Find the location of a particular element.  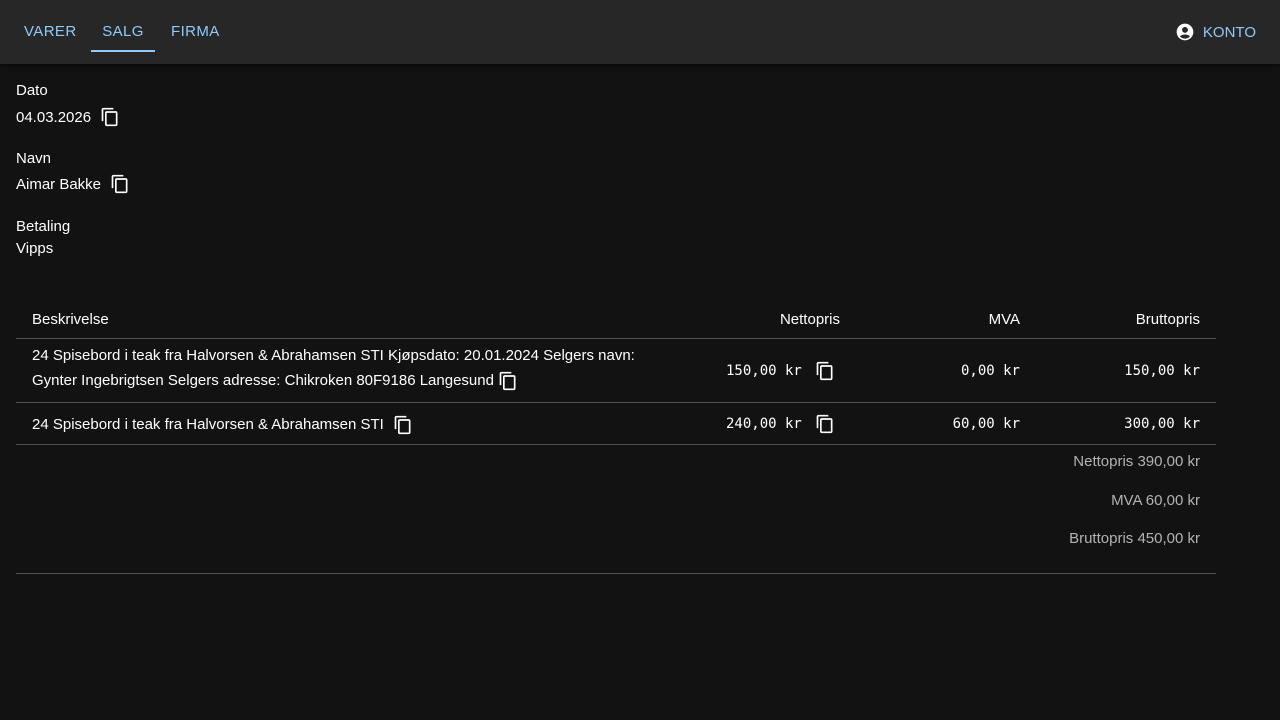

copy-date-button is located at coordinates (110, 117).